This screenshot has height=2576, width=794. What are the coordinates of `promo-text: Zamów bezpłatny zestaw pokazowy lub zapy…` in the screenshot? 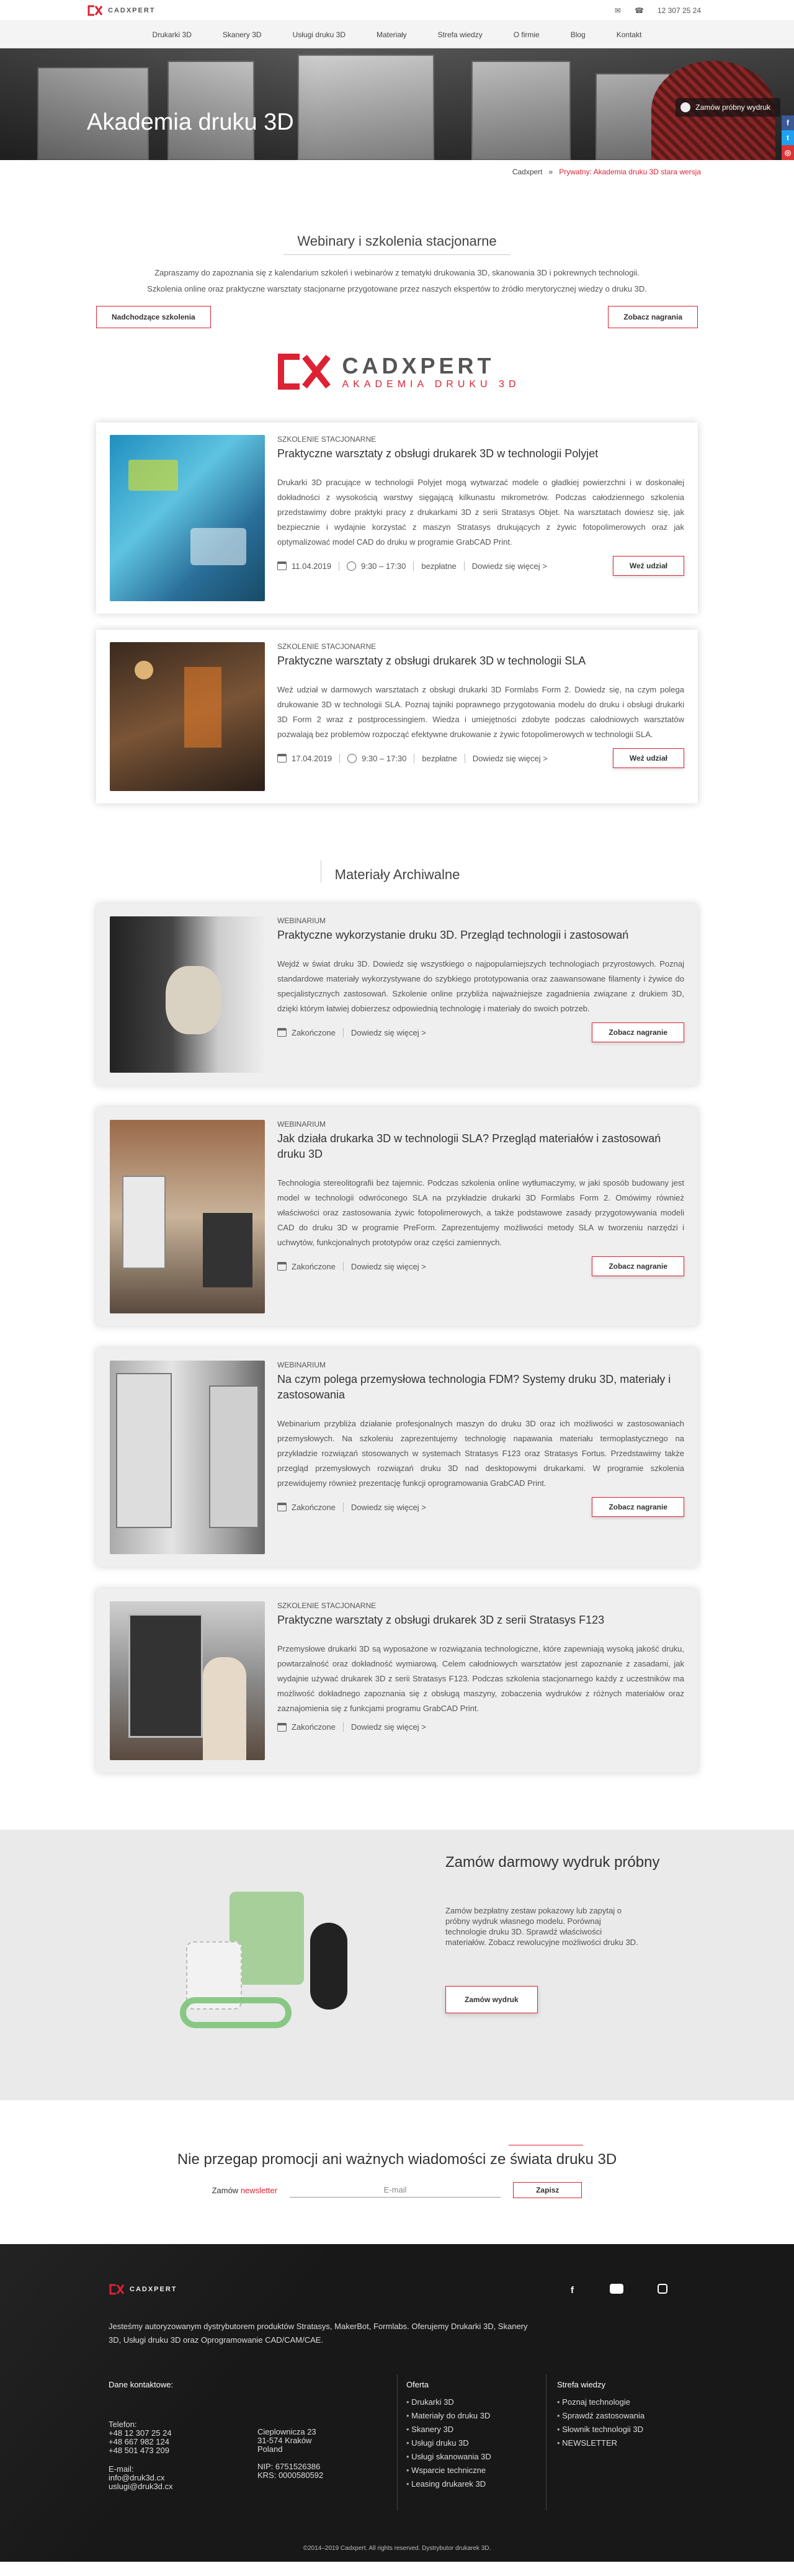 It's located at (542, 1926).